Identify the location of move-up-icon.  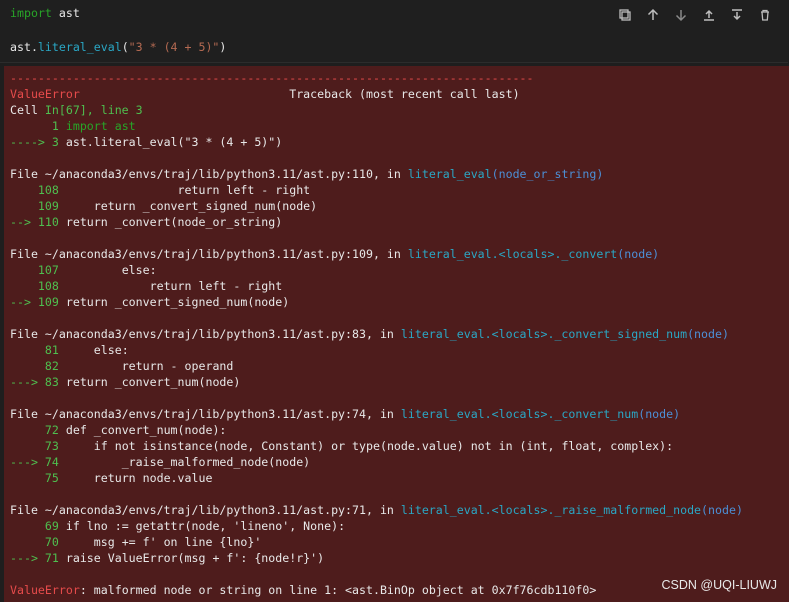
(653, 15).